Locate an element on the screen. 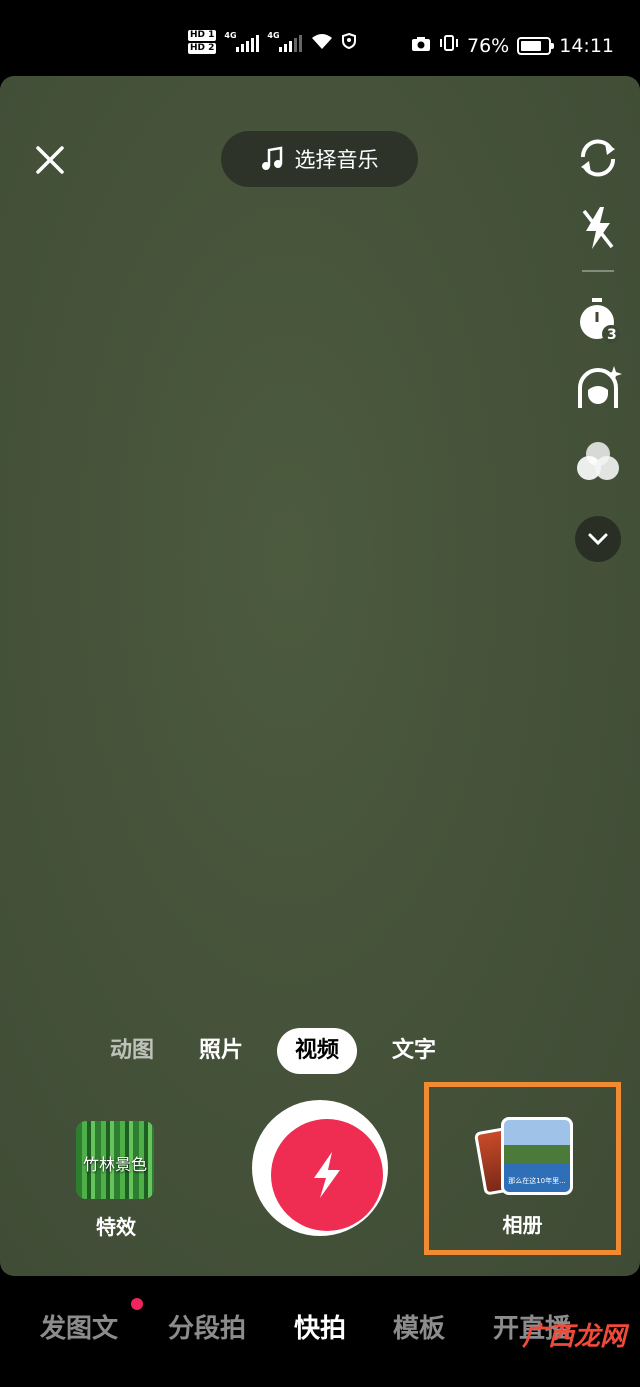  album-label: 相册 is located at coordinates (522, 1223).